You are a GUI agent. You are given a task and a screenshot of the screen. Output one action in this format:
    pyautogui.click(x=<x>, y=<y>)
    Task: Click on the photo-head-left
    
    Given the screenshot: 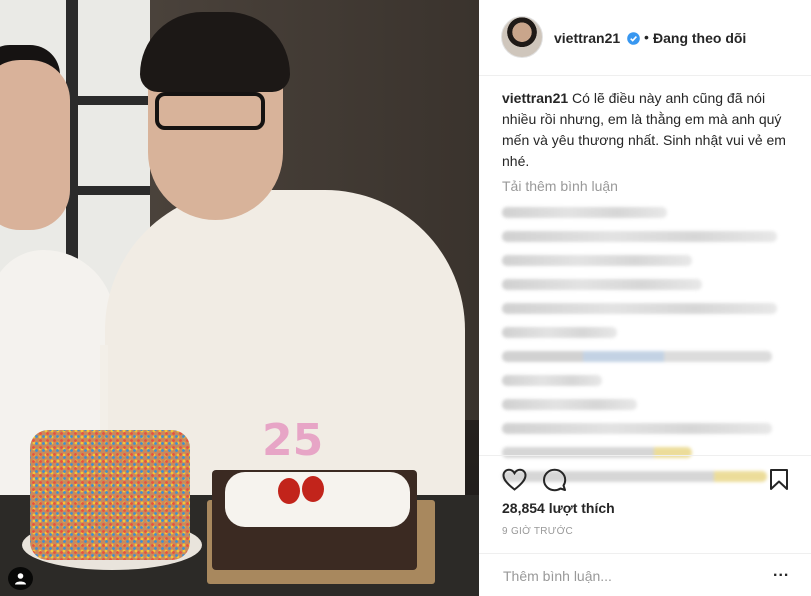 What is the action you would take?
    pyautogui.click(x=35, y=145)
    